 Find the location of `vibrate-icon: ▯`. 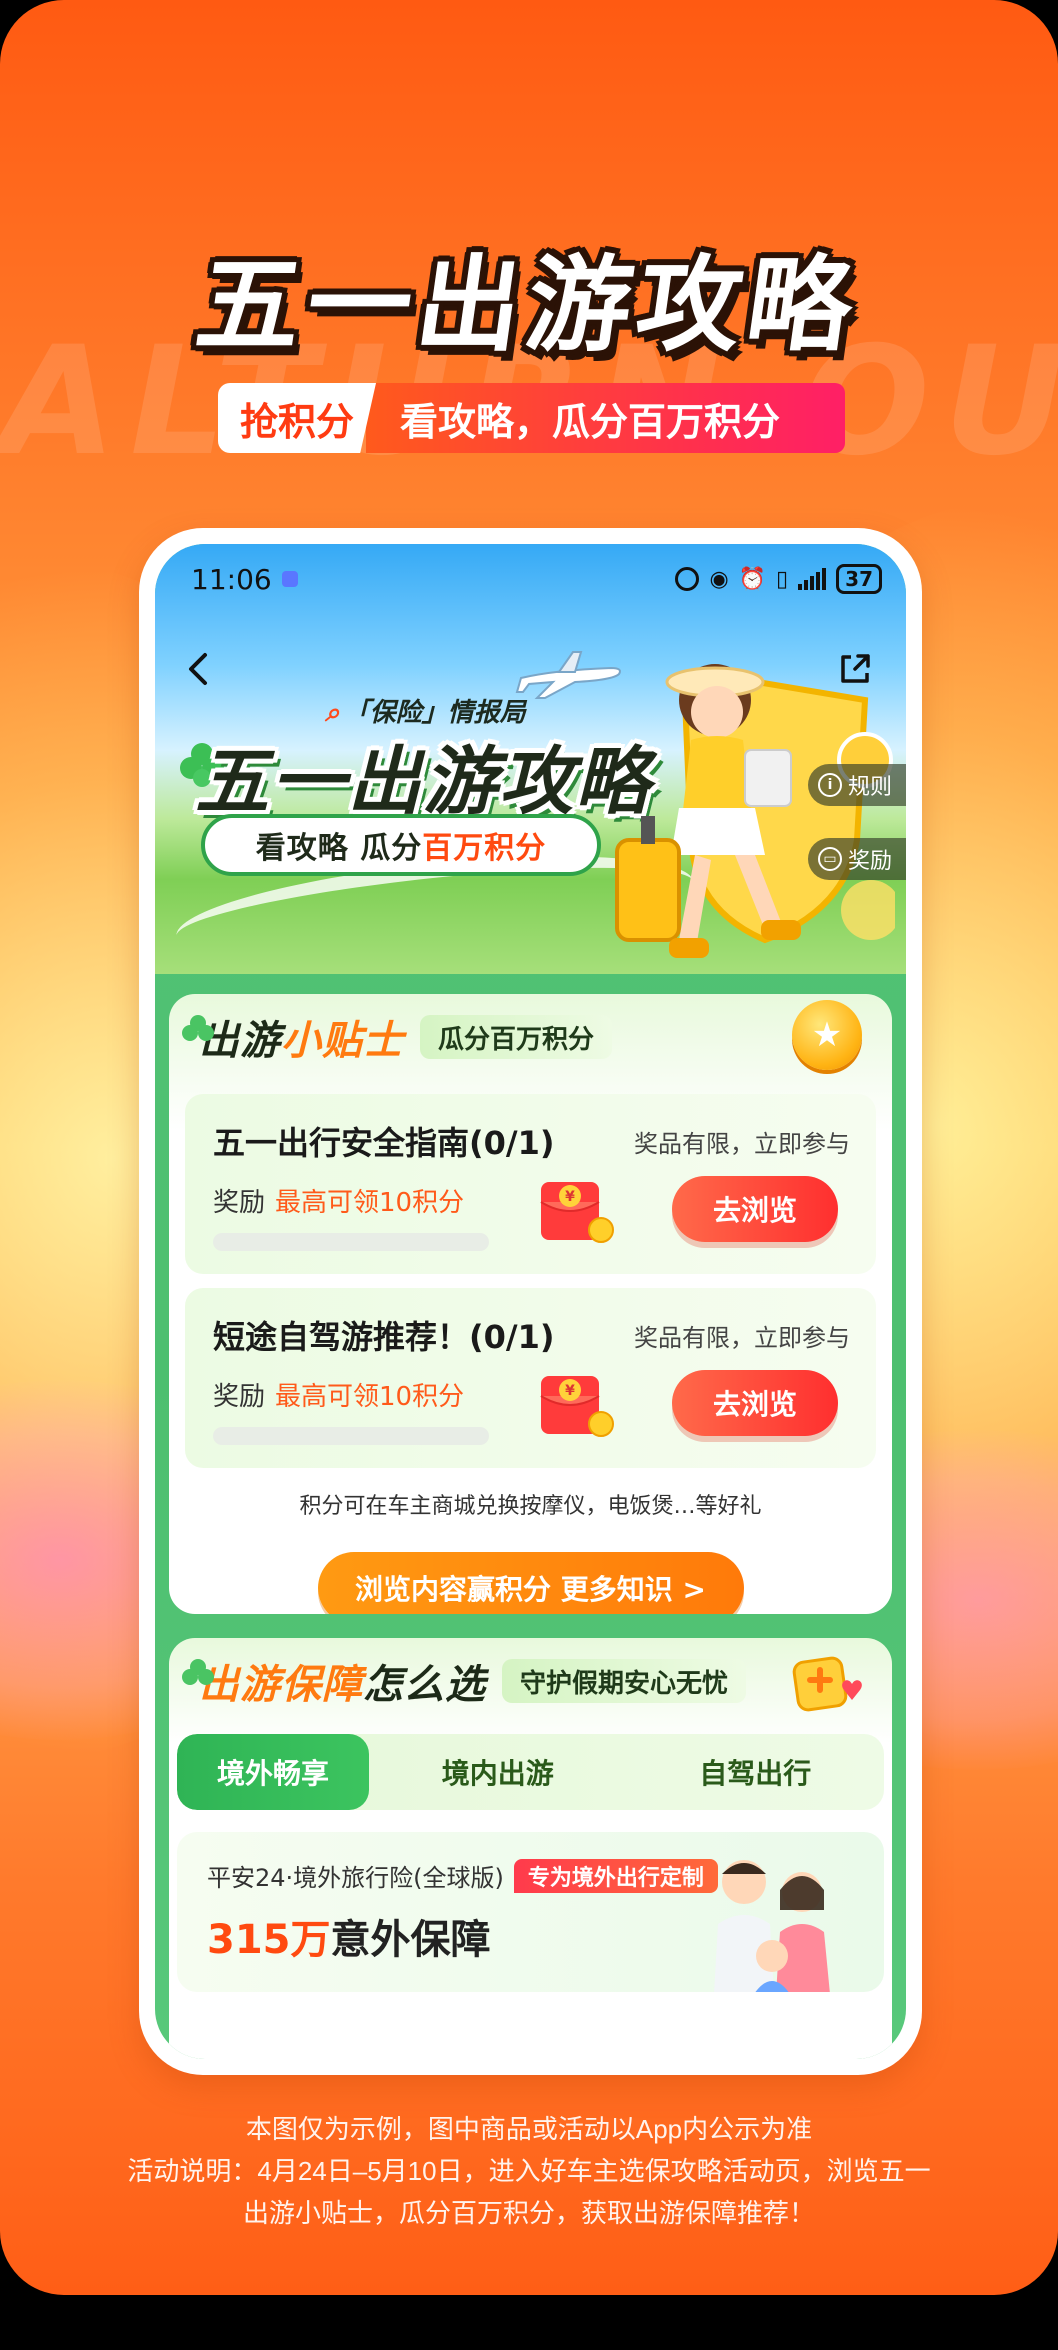

vibrate-icon: ▯ is located at coordinates (782, 579).